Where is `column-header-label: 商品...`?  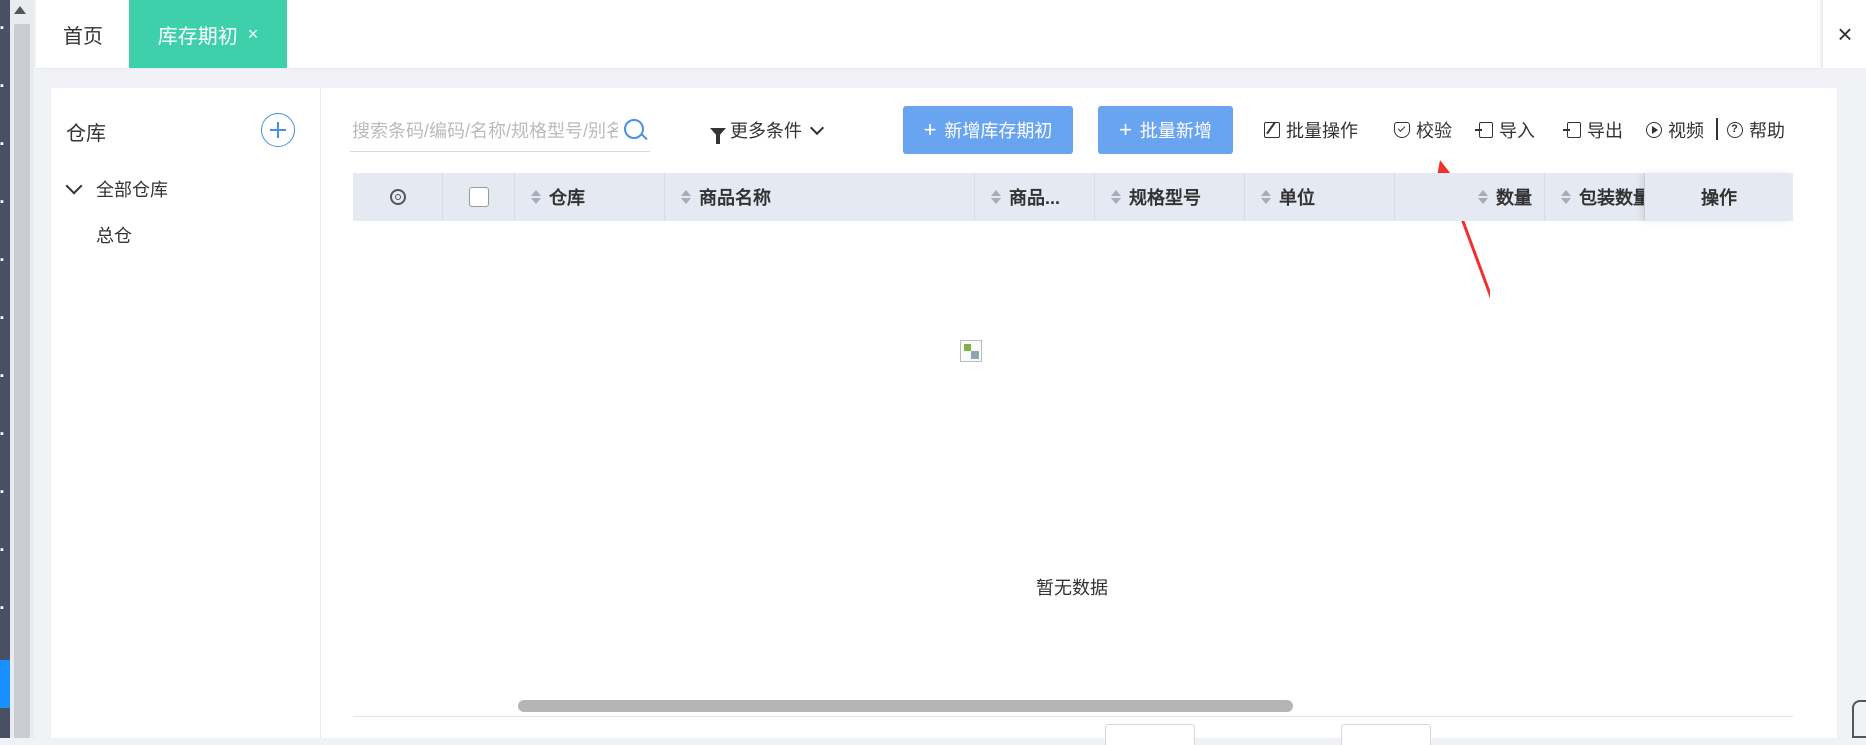
column-header-label: 商品... is located at coordinates (1035, 198).